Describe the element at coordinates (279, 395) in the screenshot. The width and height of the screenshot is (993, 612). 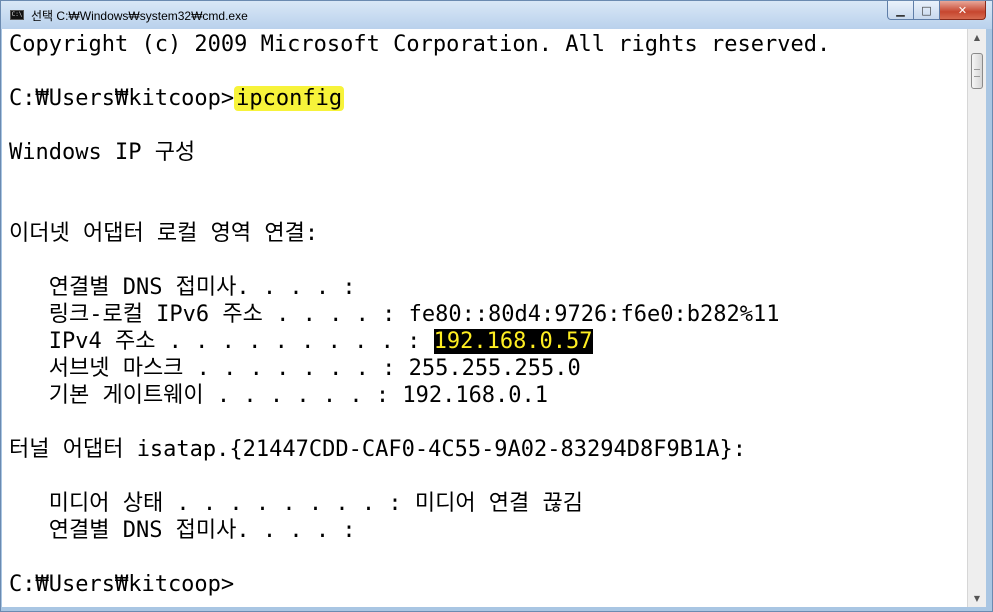
I see `console-line: 기본 게이트웨이 . . . . . . : 192.168.0.1` at that location.